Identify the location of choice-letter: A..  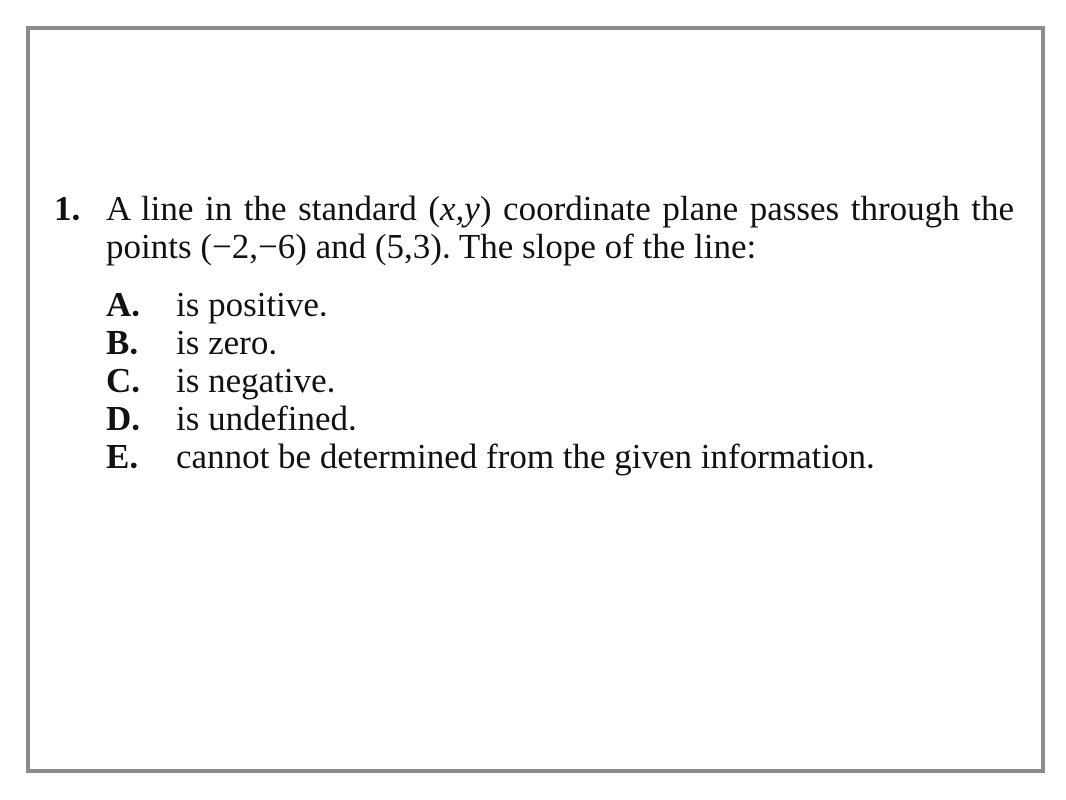
(123, 304).